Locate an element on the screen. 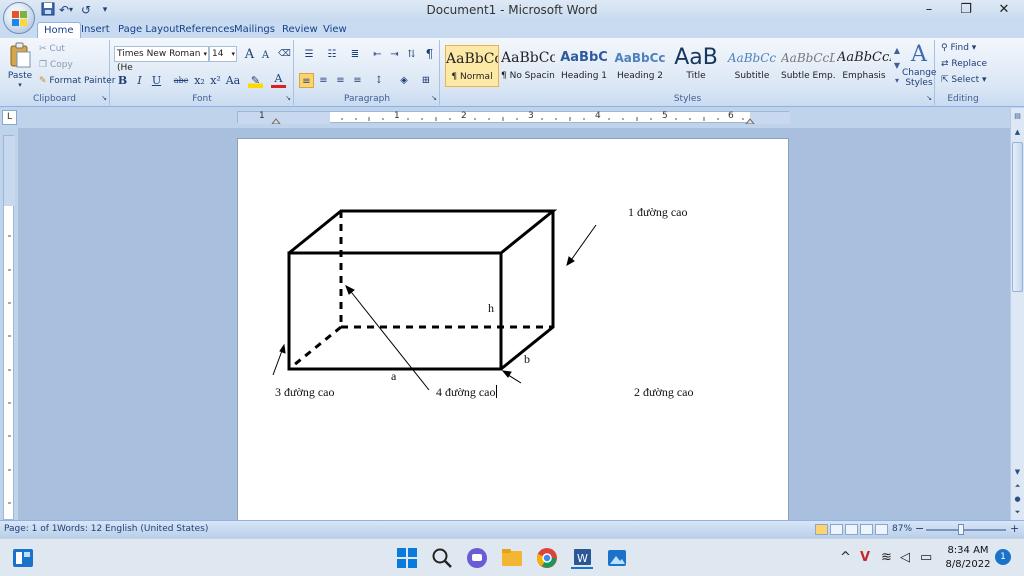 This screenshot has height=576, width=1024. font-color-button: A is located at coordinates (278, 80).